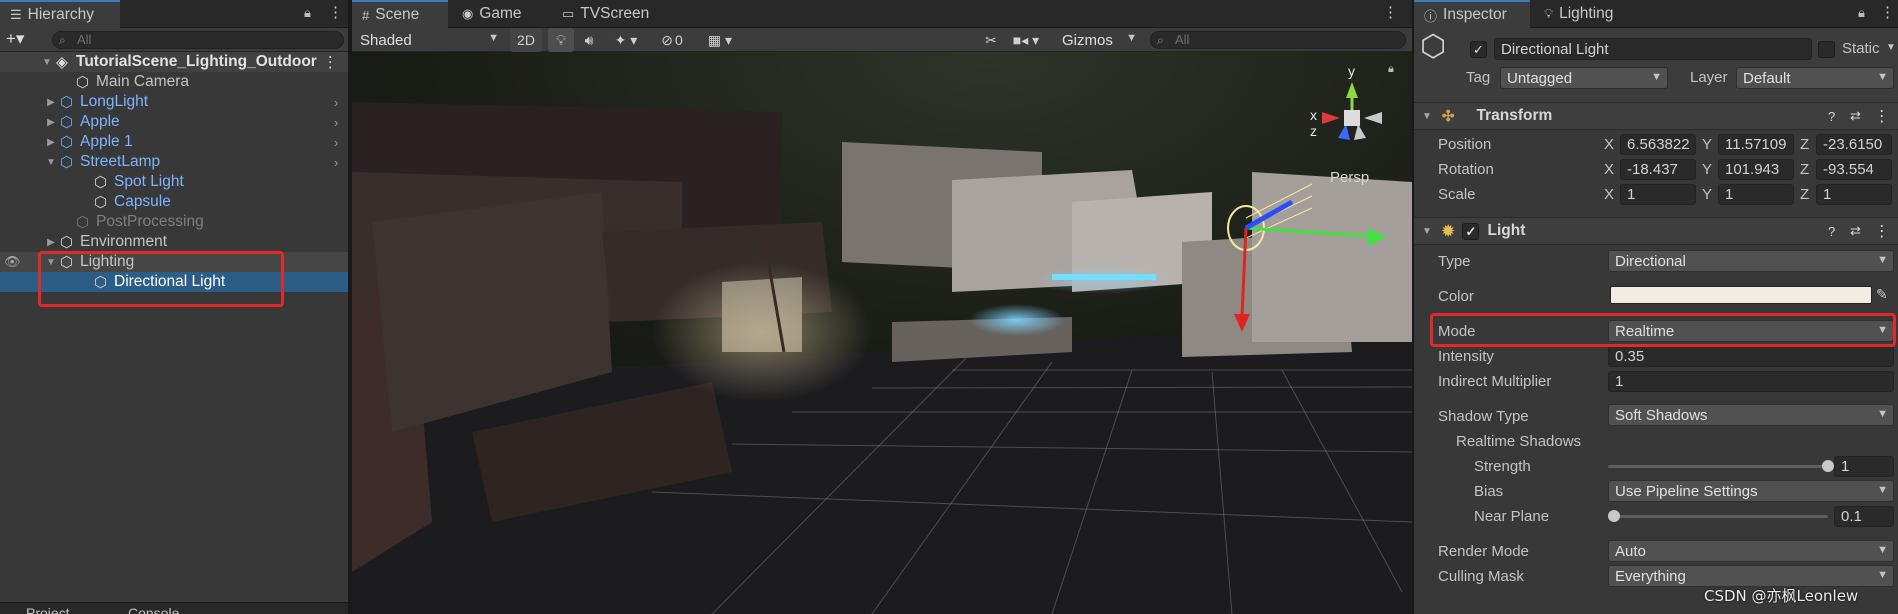  Describe the element at coordinates (1756, 194) in the screenshot. I see `transform-y-field: 1` at that location.